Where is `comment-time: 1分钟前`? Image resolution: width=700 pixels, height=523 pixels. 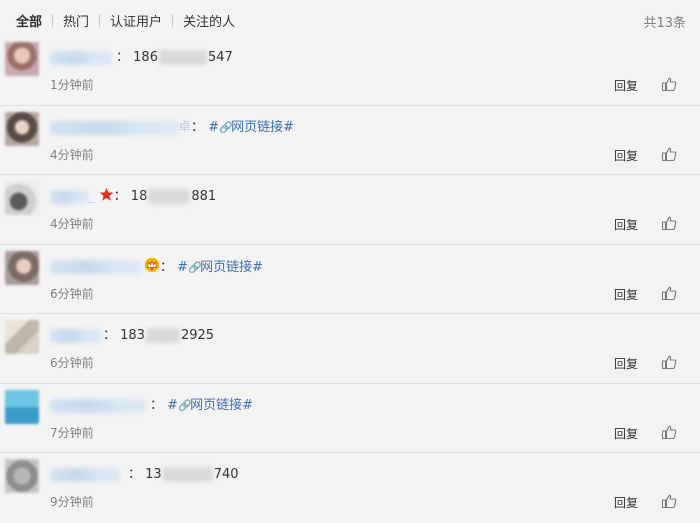 comment-time: 1分钟前 is located at coordinates (72, 85).